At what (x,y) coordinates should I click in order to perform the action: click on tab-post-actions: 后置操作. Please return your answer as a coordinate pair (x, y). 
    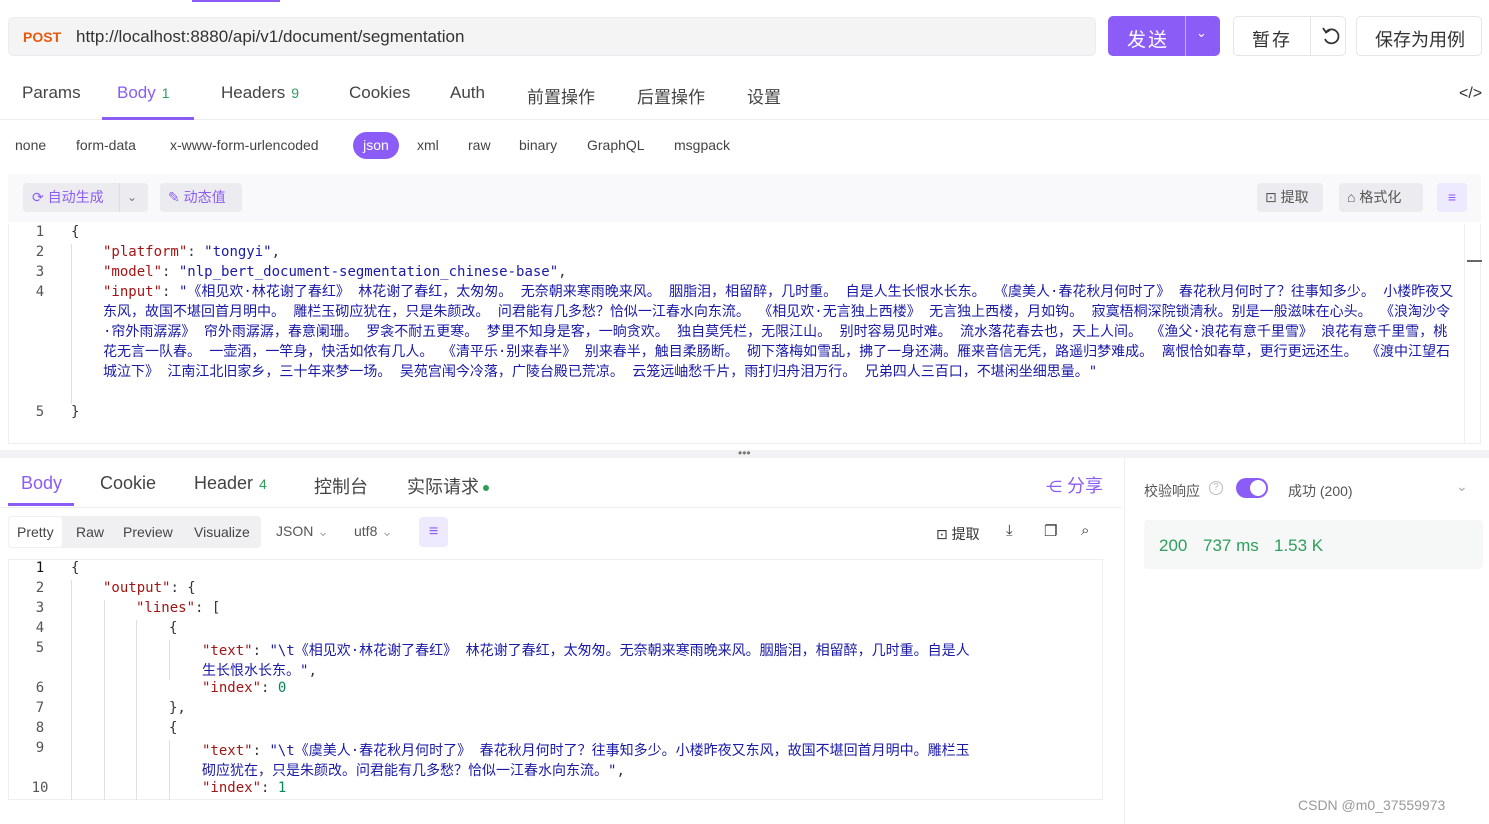
    Looking at the image, I should click on (671, 95).